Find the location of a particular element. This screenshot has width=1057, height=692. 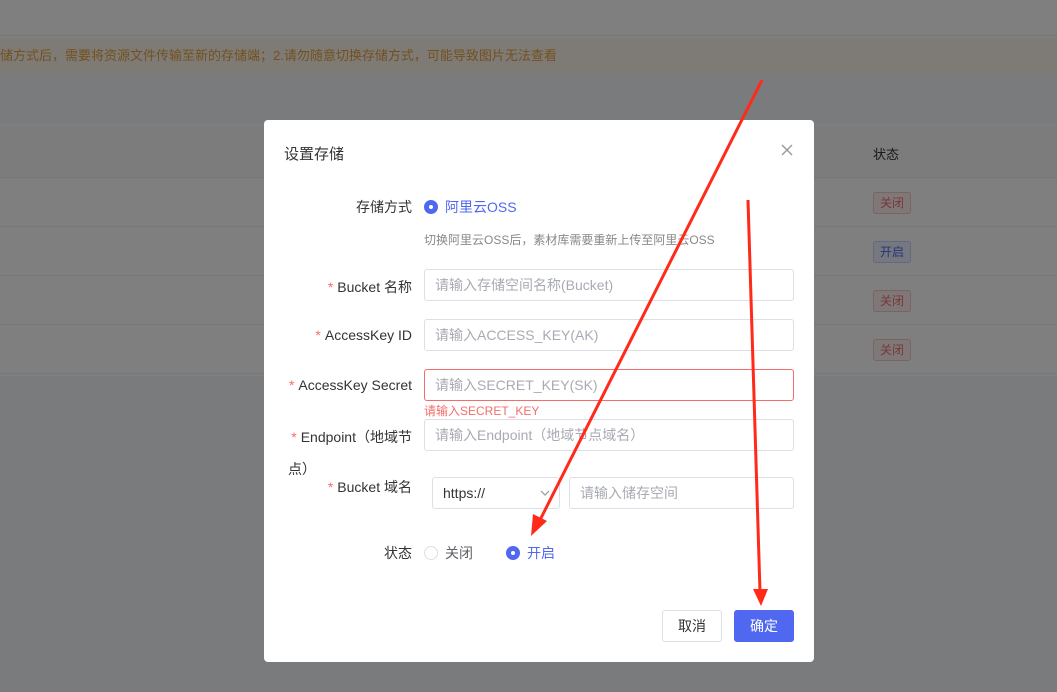

storage-method-radio-aliyun-oss: 阿里云OSS is located at coordinates (470, 207).